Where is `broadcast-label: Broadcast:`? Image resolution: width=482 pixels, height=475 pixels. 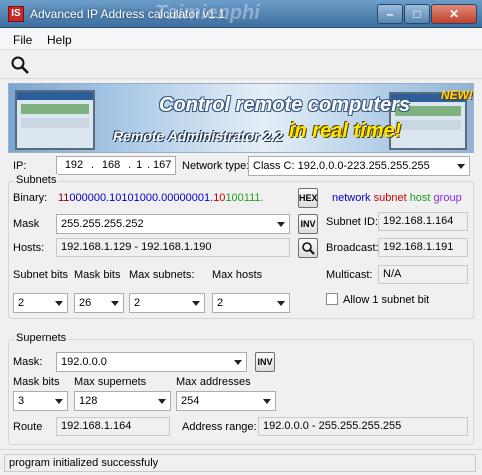
broadcast-label: Broadcast: is located at coordinates (352, 248).